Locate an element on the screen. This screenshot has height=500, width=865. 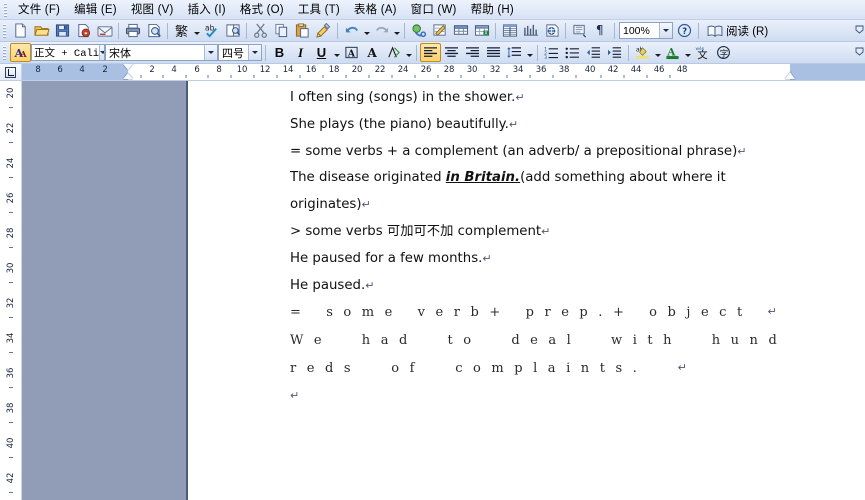
standard-toolbar-grip is located at coordinates (5, 30).